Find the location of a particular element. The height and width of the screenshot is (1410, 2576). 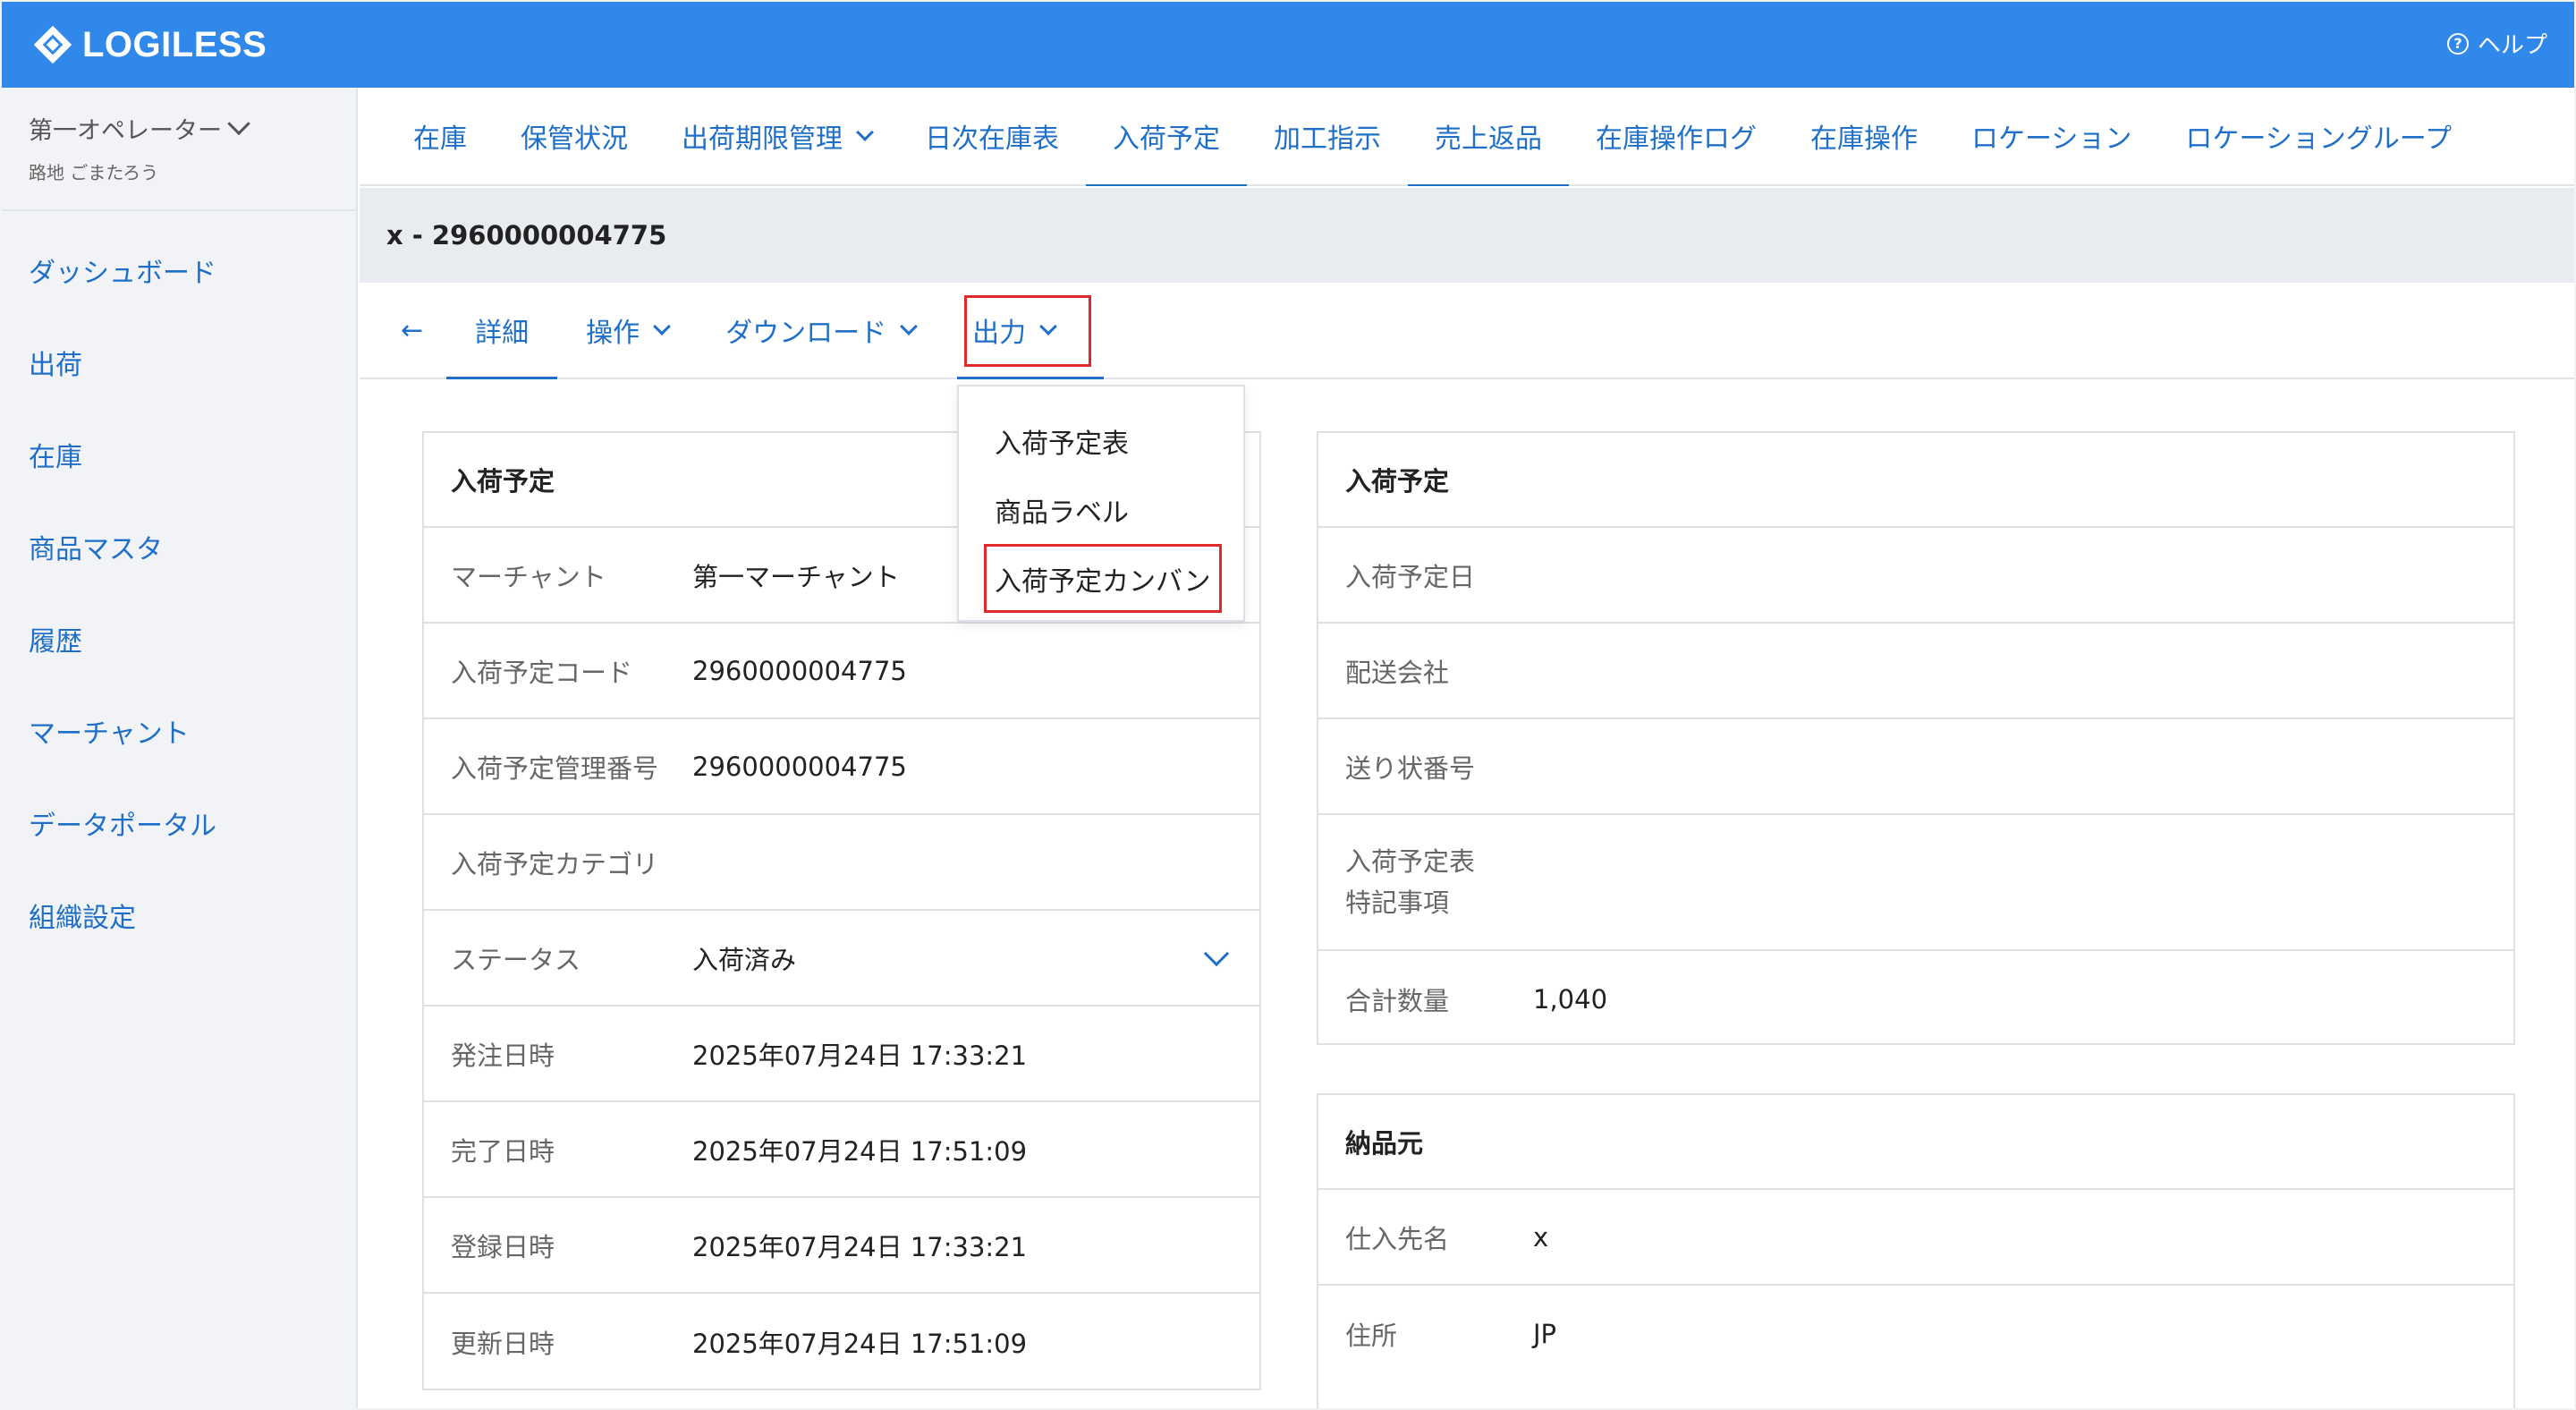

field-label: マーチャント is located at coordinates (528, 577).